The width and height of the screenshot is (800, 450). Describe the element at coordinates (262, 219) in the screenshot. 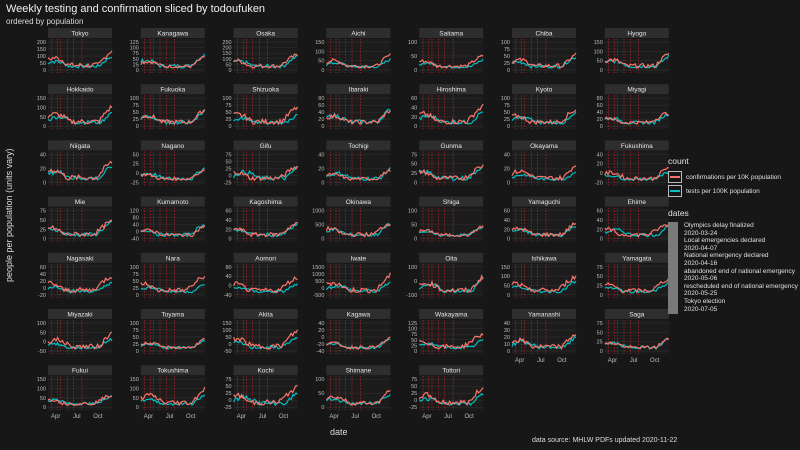

I see `facet-panel: Kagoshima 60 40 20 0` at that location.